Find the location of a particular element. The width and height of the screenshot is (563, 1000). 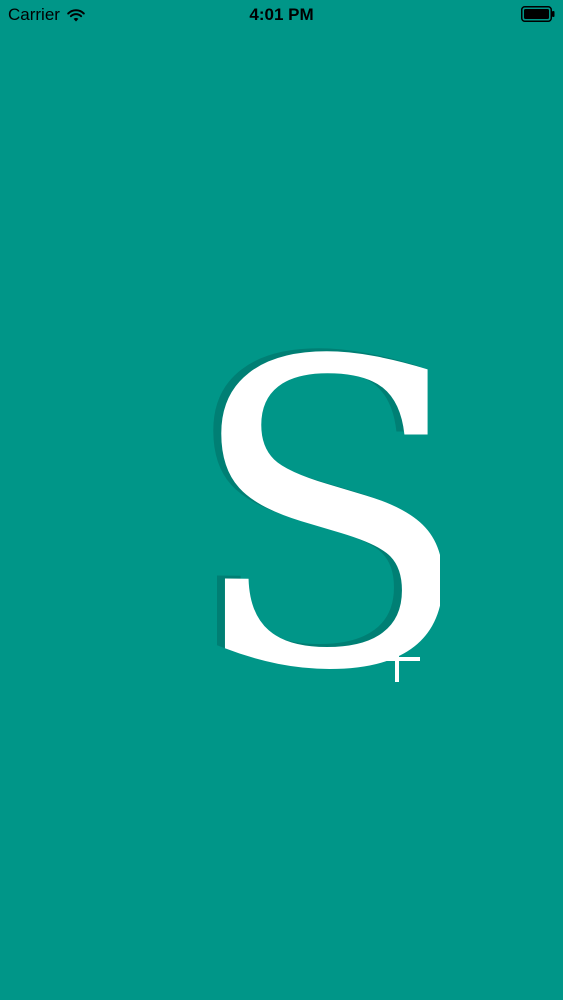

status-bar: Carrier 4:01 PM is located at coordinates (281, 15).